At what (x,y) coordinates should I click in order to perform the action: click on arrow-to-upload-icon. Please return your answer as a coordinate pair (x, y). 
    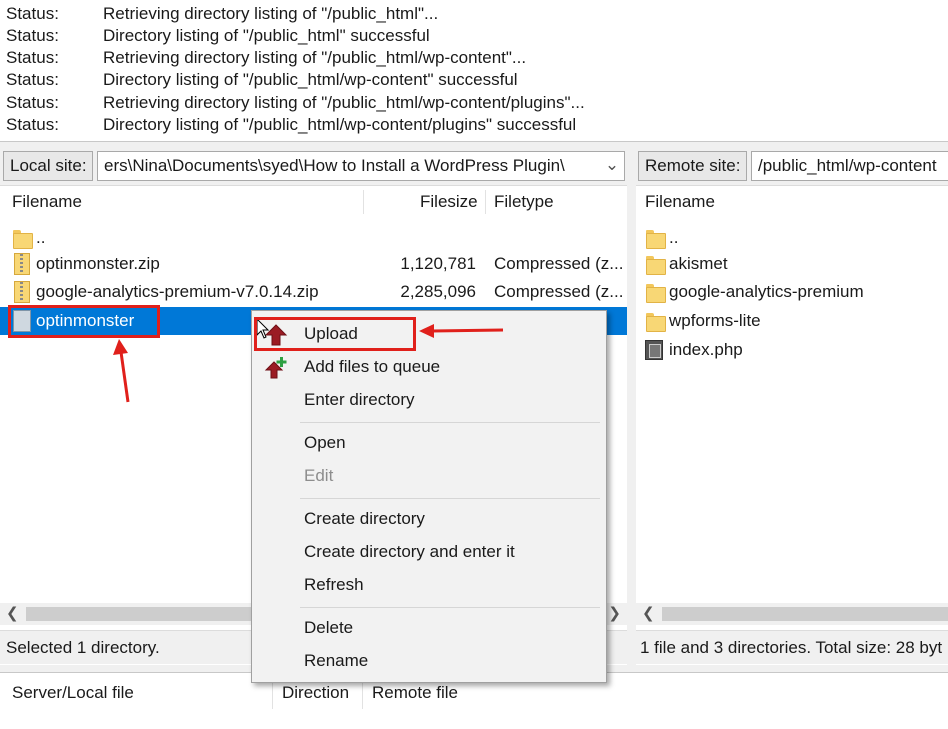
    Looking at the image, I should click on (461, 331).